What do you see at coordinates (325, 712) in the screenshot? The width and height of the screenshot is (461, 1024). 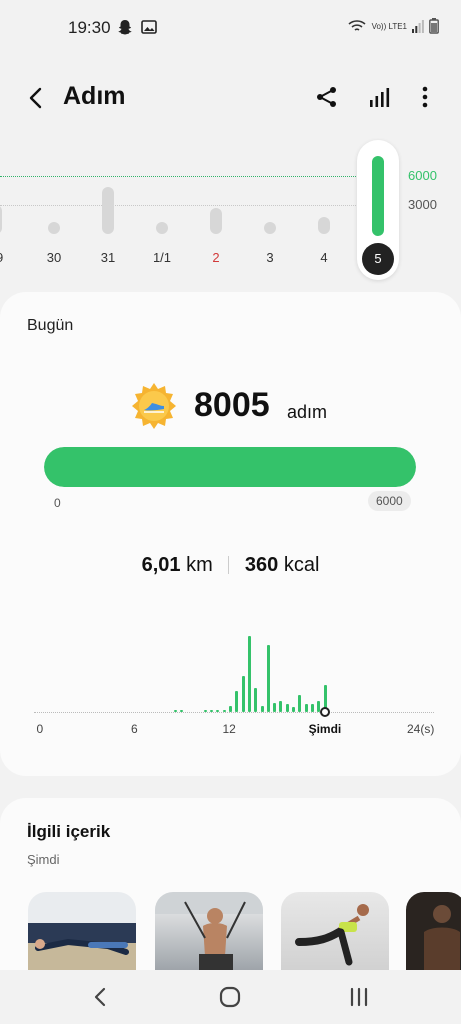 I see `now-marker` at bounding box center [325, 712].